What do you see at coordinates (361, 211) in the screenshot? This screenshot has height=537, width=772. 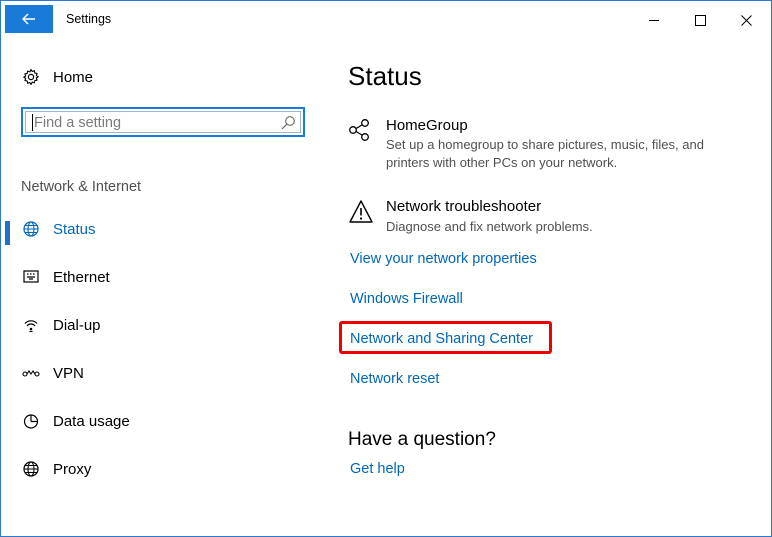 I see `warning-icon` at bounding box center [361, 211].